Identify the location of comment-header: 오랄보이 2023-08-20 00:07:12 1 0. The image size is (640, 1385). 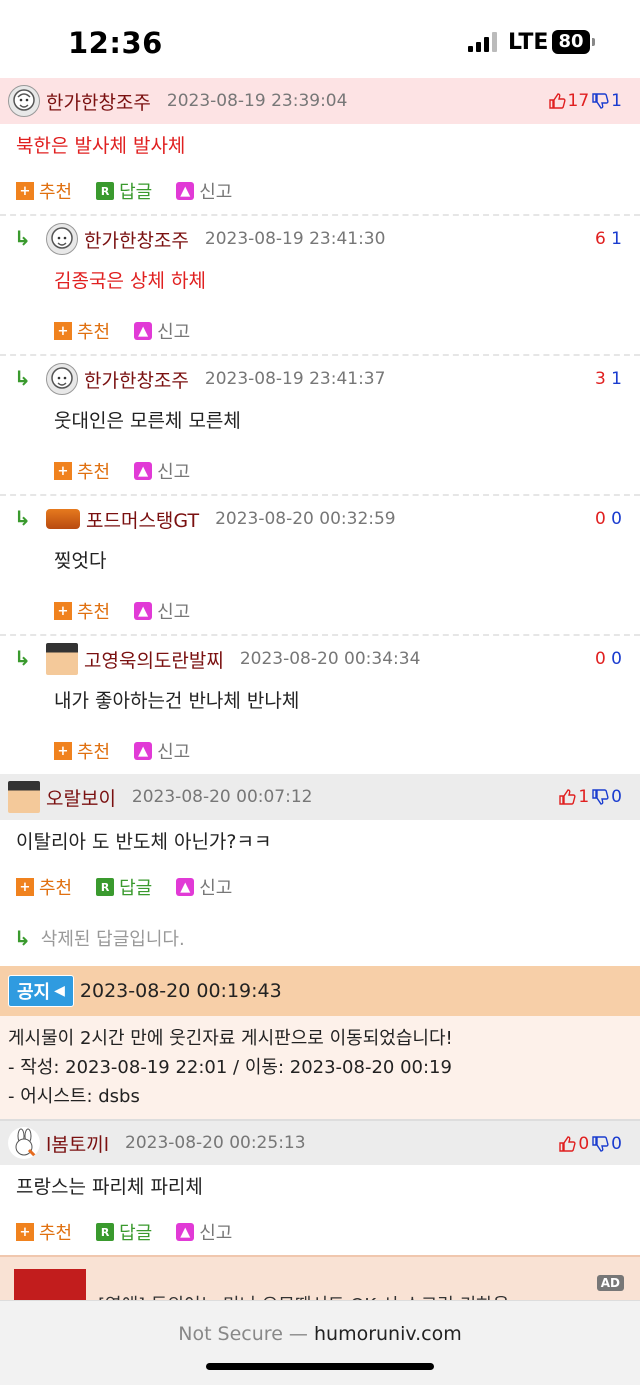
(320, 797).